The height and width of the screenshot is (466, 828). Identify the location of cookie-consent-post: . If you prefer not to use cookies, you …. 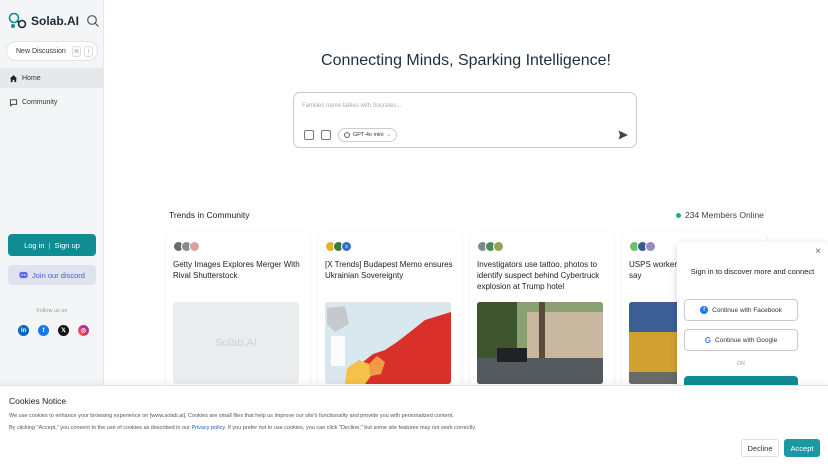
(350, 428).